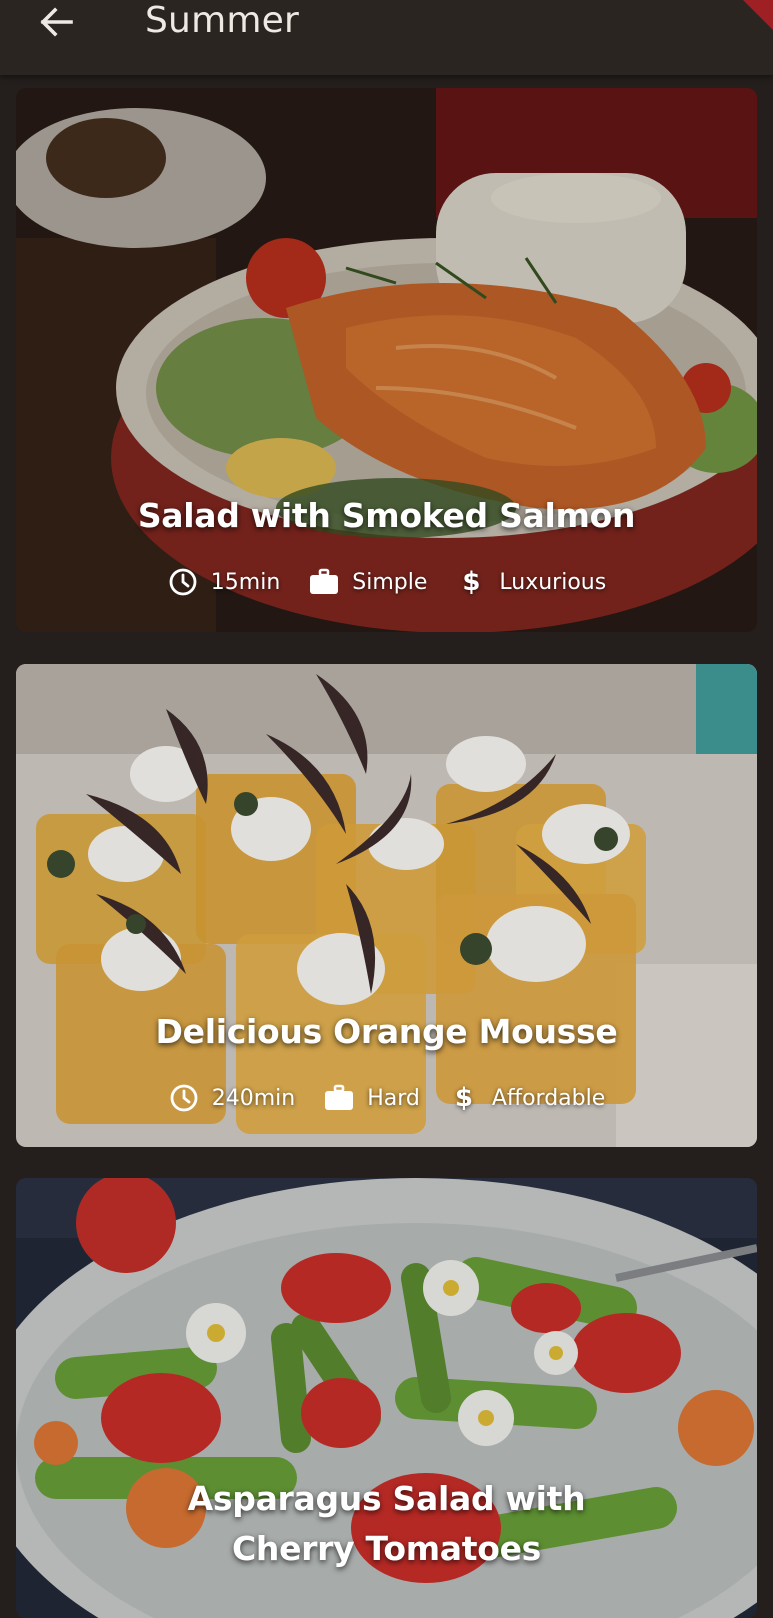 This screenshot has height=1618, width=773. I want to click on affordability-info: $ Luxurious, so click(530, 582).